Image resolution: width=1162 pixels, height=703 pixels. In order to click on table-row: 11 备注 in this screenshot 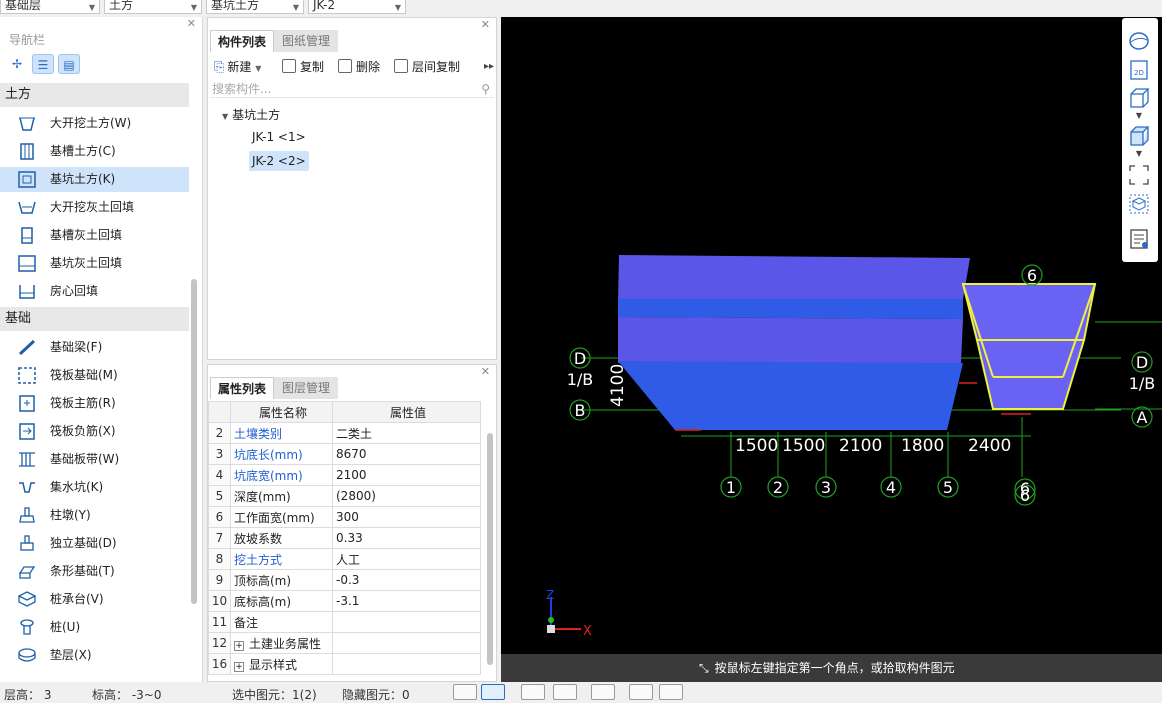, I will do `click(344, 622)`.